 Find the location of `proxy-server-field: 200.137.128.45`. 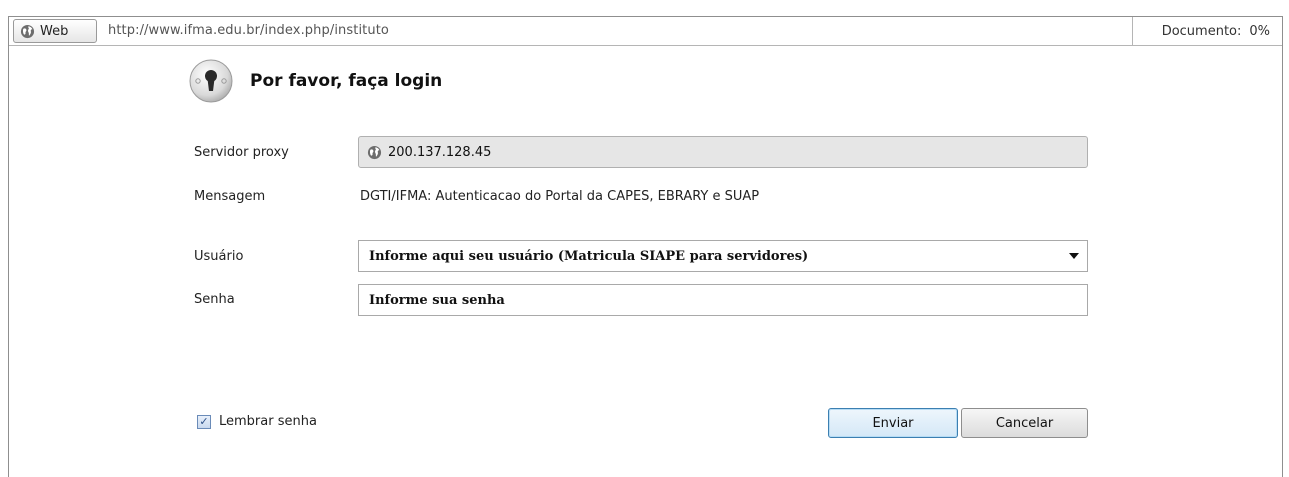

proxy-server-field: 200.137.128.45 is located at coordinates (723, 152).